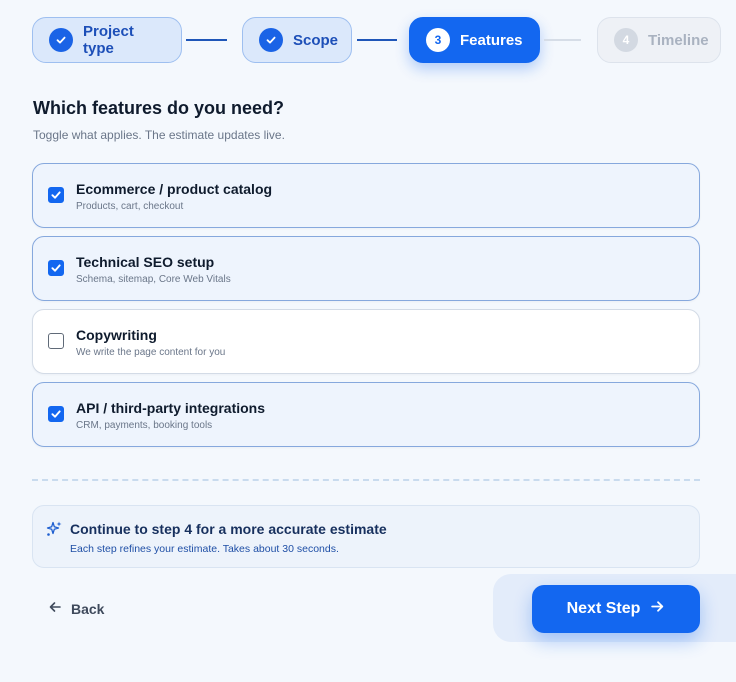  I want to click on feature-label: Copywriting, so click(116, 335).